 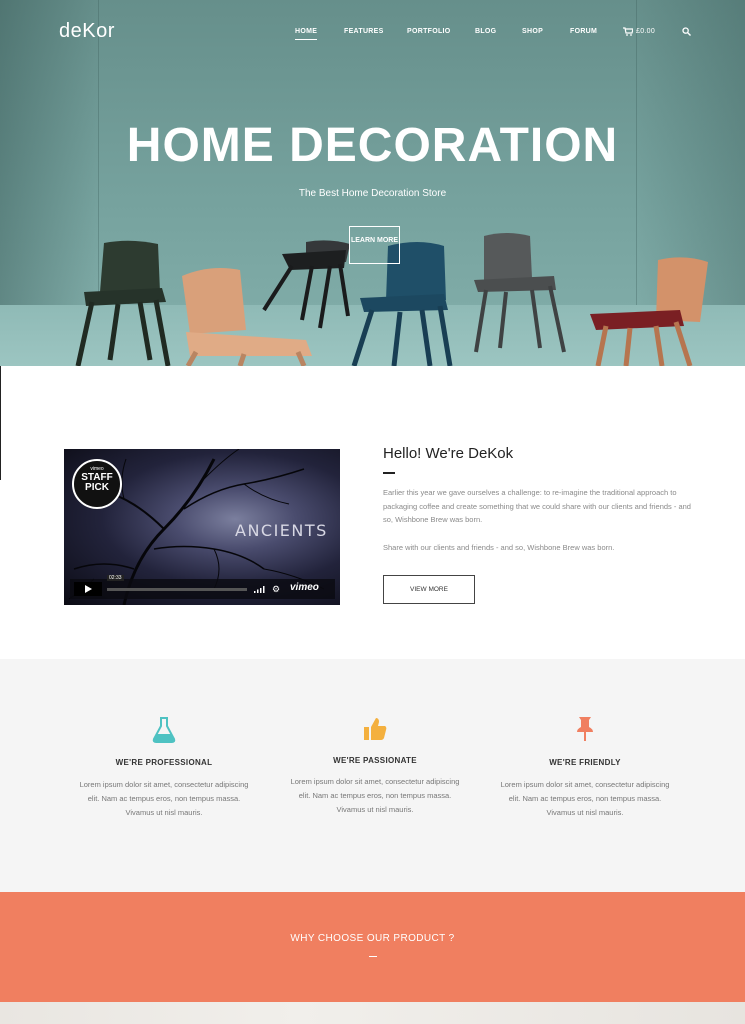 What do you see at coordinates (375, 729) in the screenshot?
I see `thumbs-up-icon` at bounding box center [375, 729].